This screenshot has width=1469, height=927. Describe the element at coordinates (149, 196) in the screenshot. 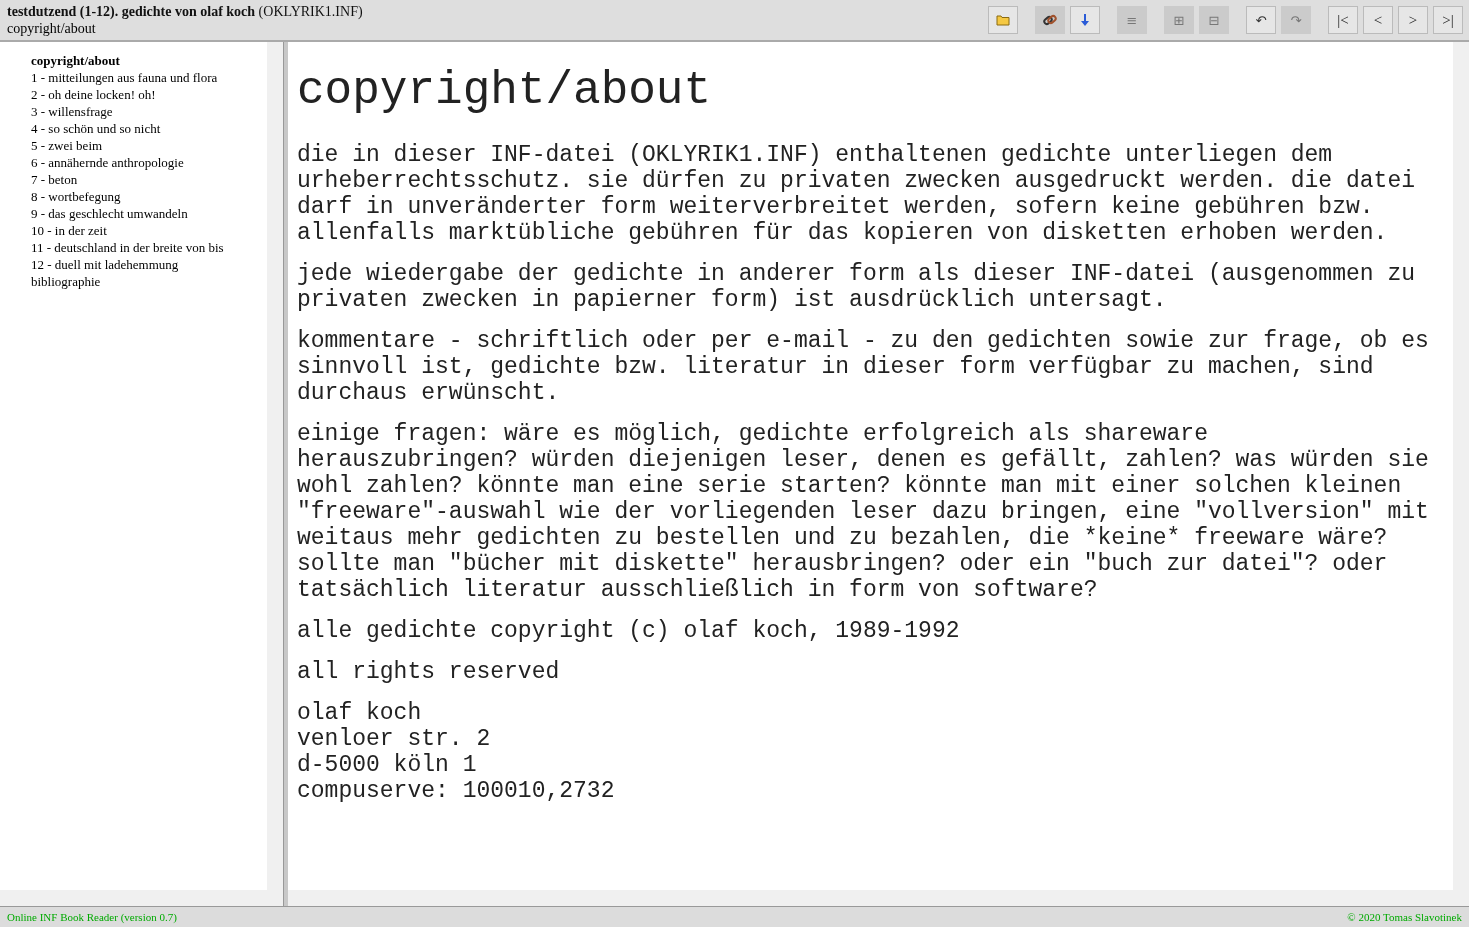

I see `chapter-link: 8 - wortbefegung` at that location.